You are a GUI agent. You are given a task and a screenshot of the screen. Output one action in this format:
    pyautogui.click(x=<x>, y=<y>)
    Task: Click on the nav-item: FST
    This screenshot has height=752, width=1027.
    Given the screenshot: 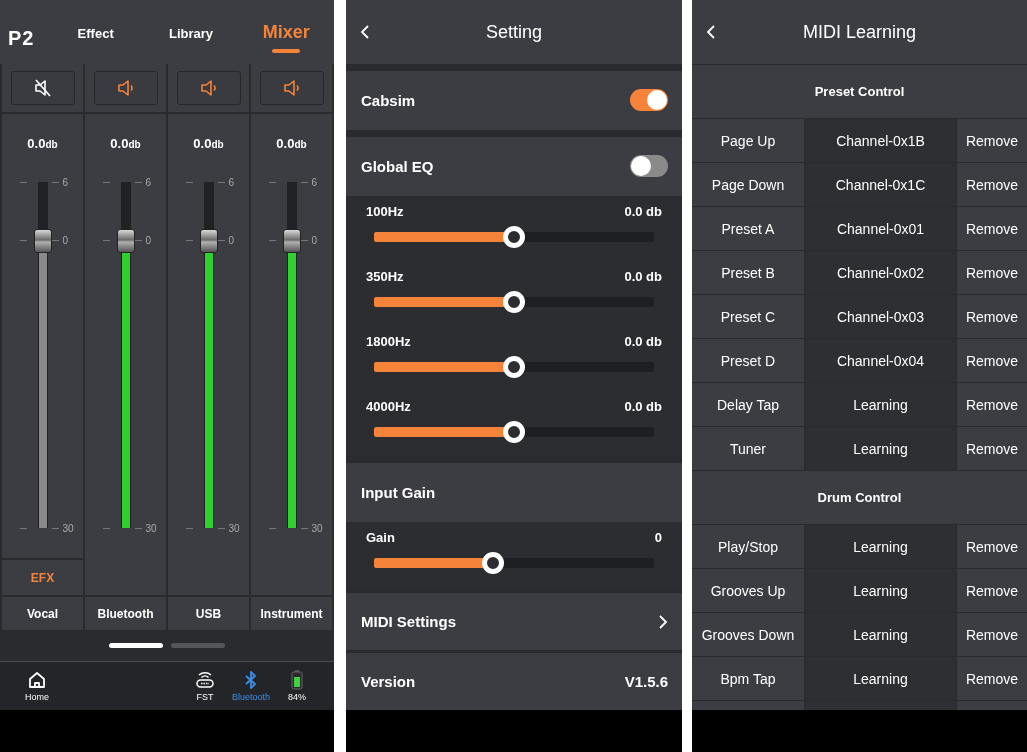 What is the action you would take?
    pyautogui.click(x=205, y=686)
    